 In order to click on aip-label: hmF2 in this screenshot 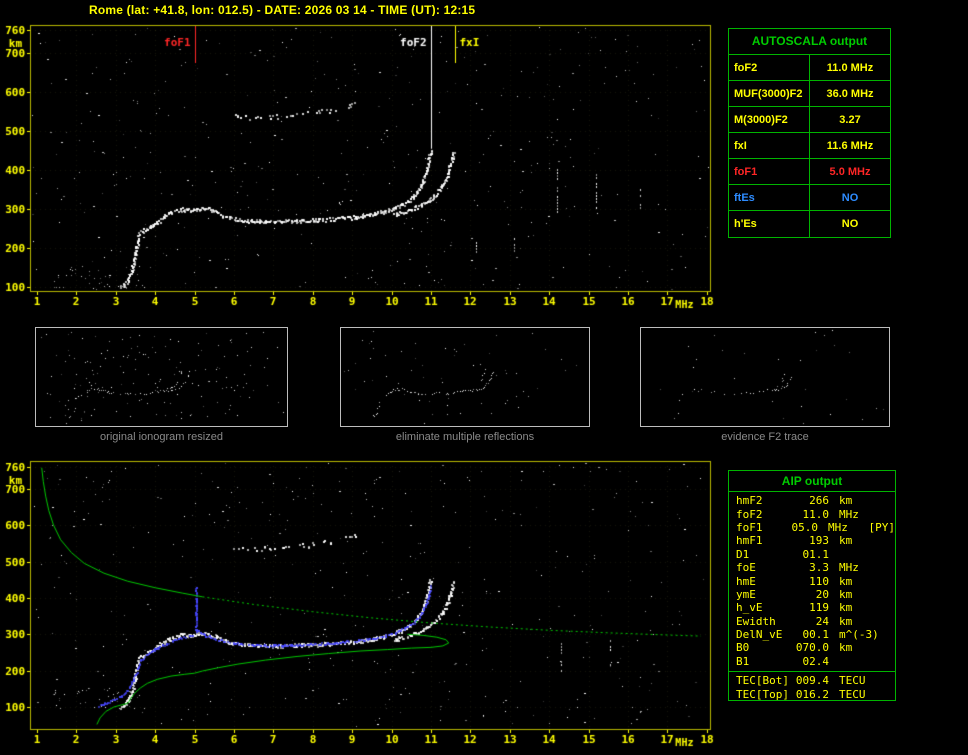, I will do `click(749, 501)`.